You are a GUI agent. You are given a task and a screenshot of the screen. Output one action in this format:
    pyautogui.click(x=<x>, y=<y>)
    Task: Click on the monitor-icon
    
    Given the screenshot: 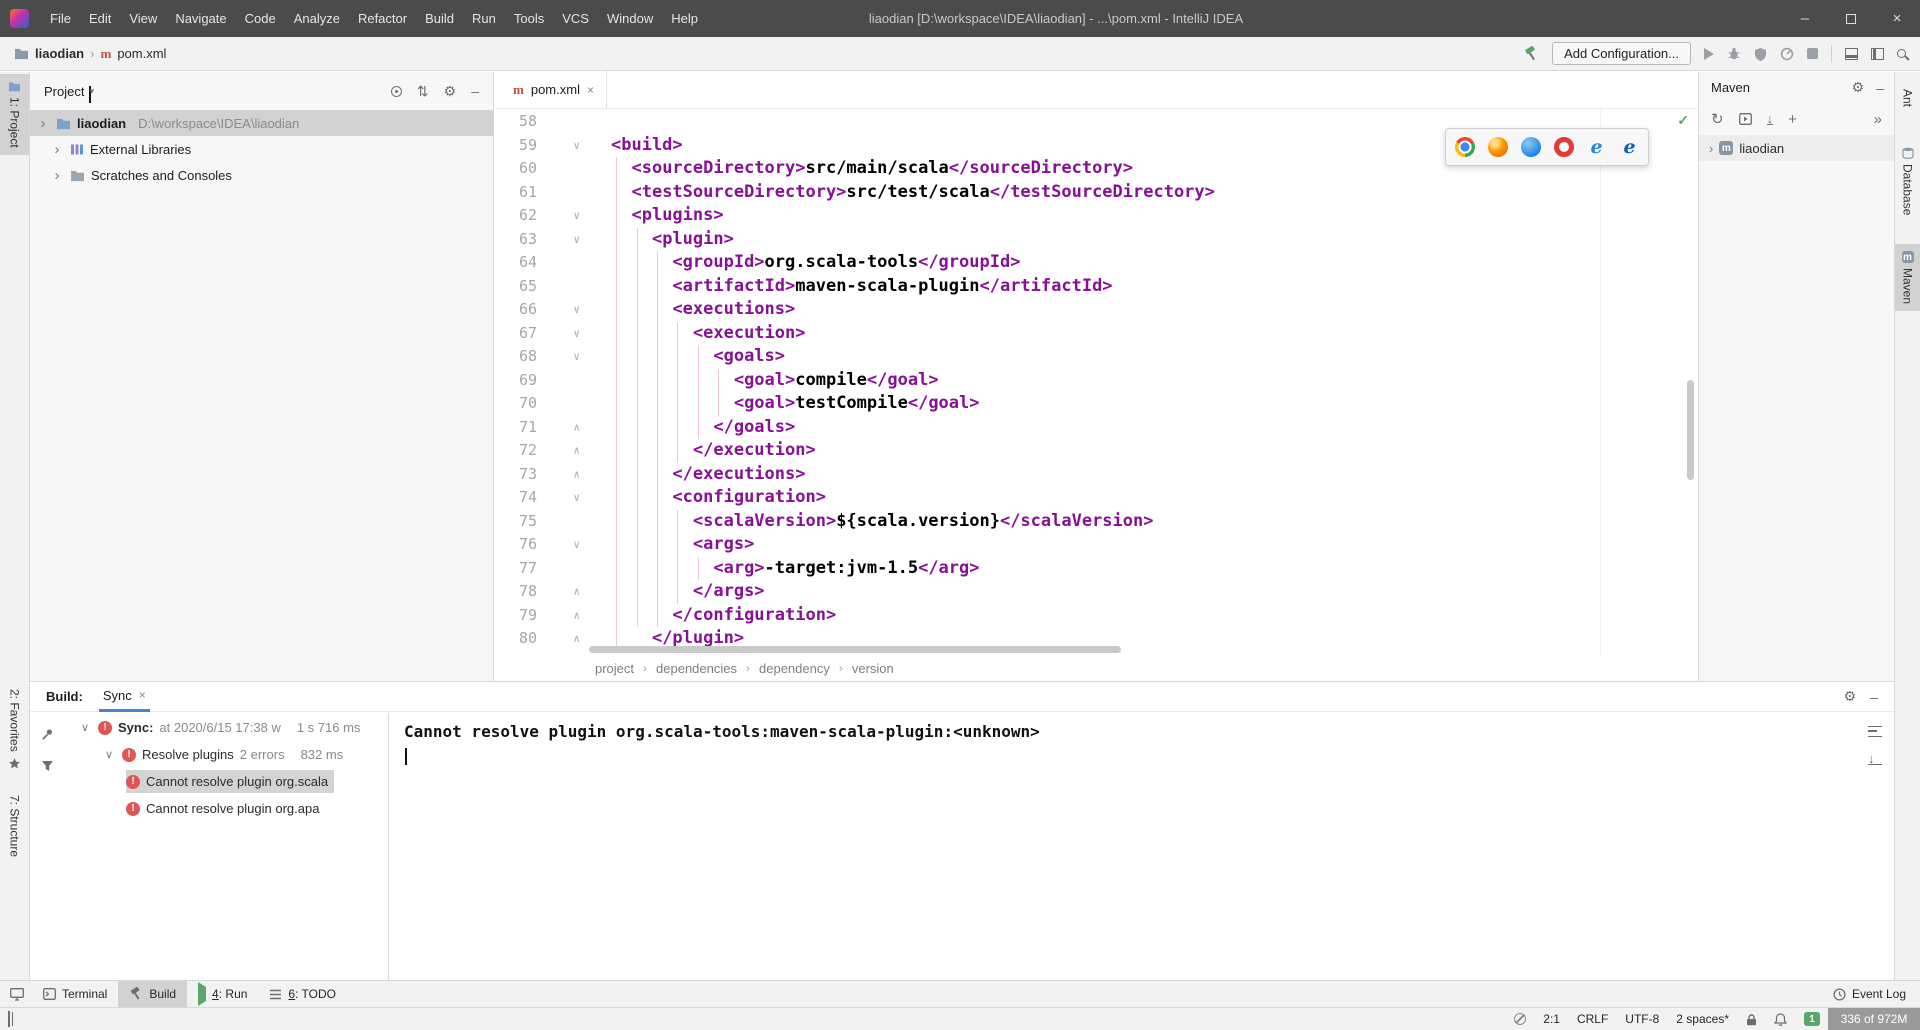 What is the action you would take?
    pyautogui.click(x=17, y=994)
    